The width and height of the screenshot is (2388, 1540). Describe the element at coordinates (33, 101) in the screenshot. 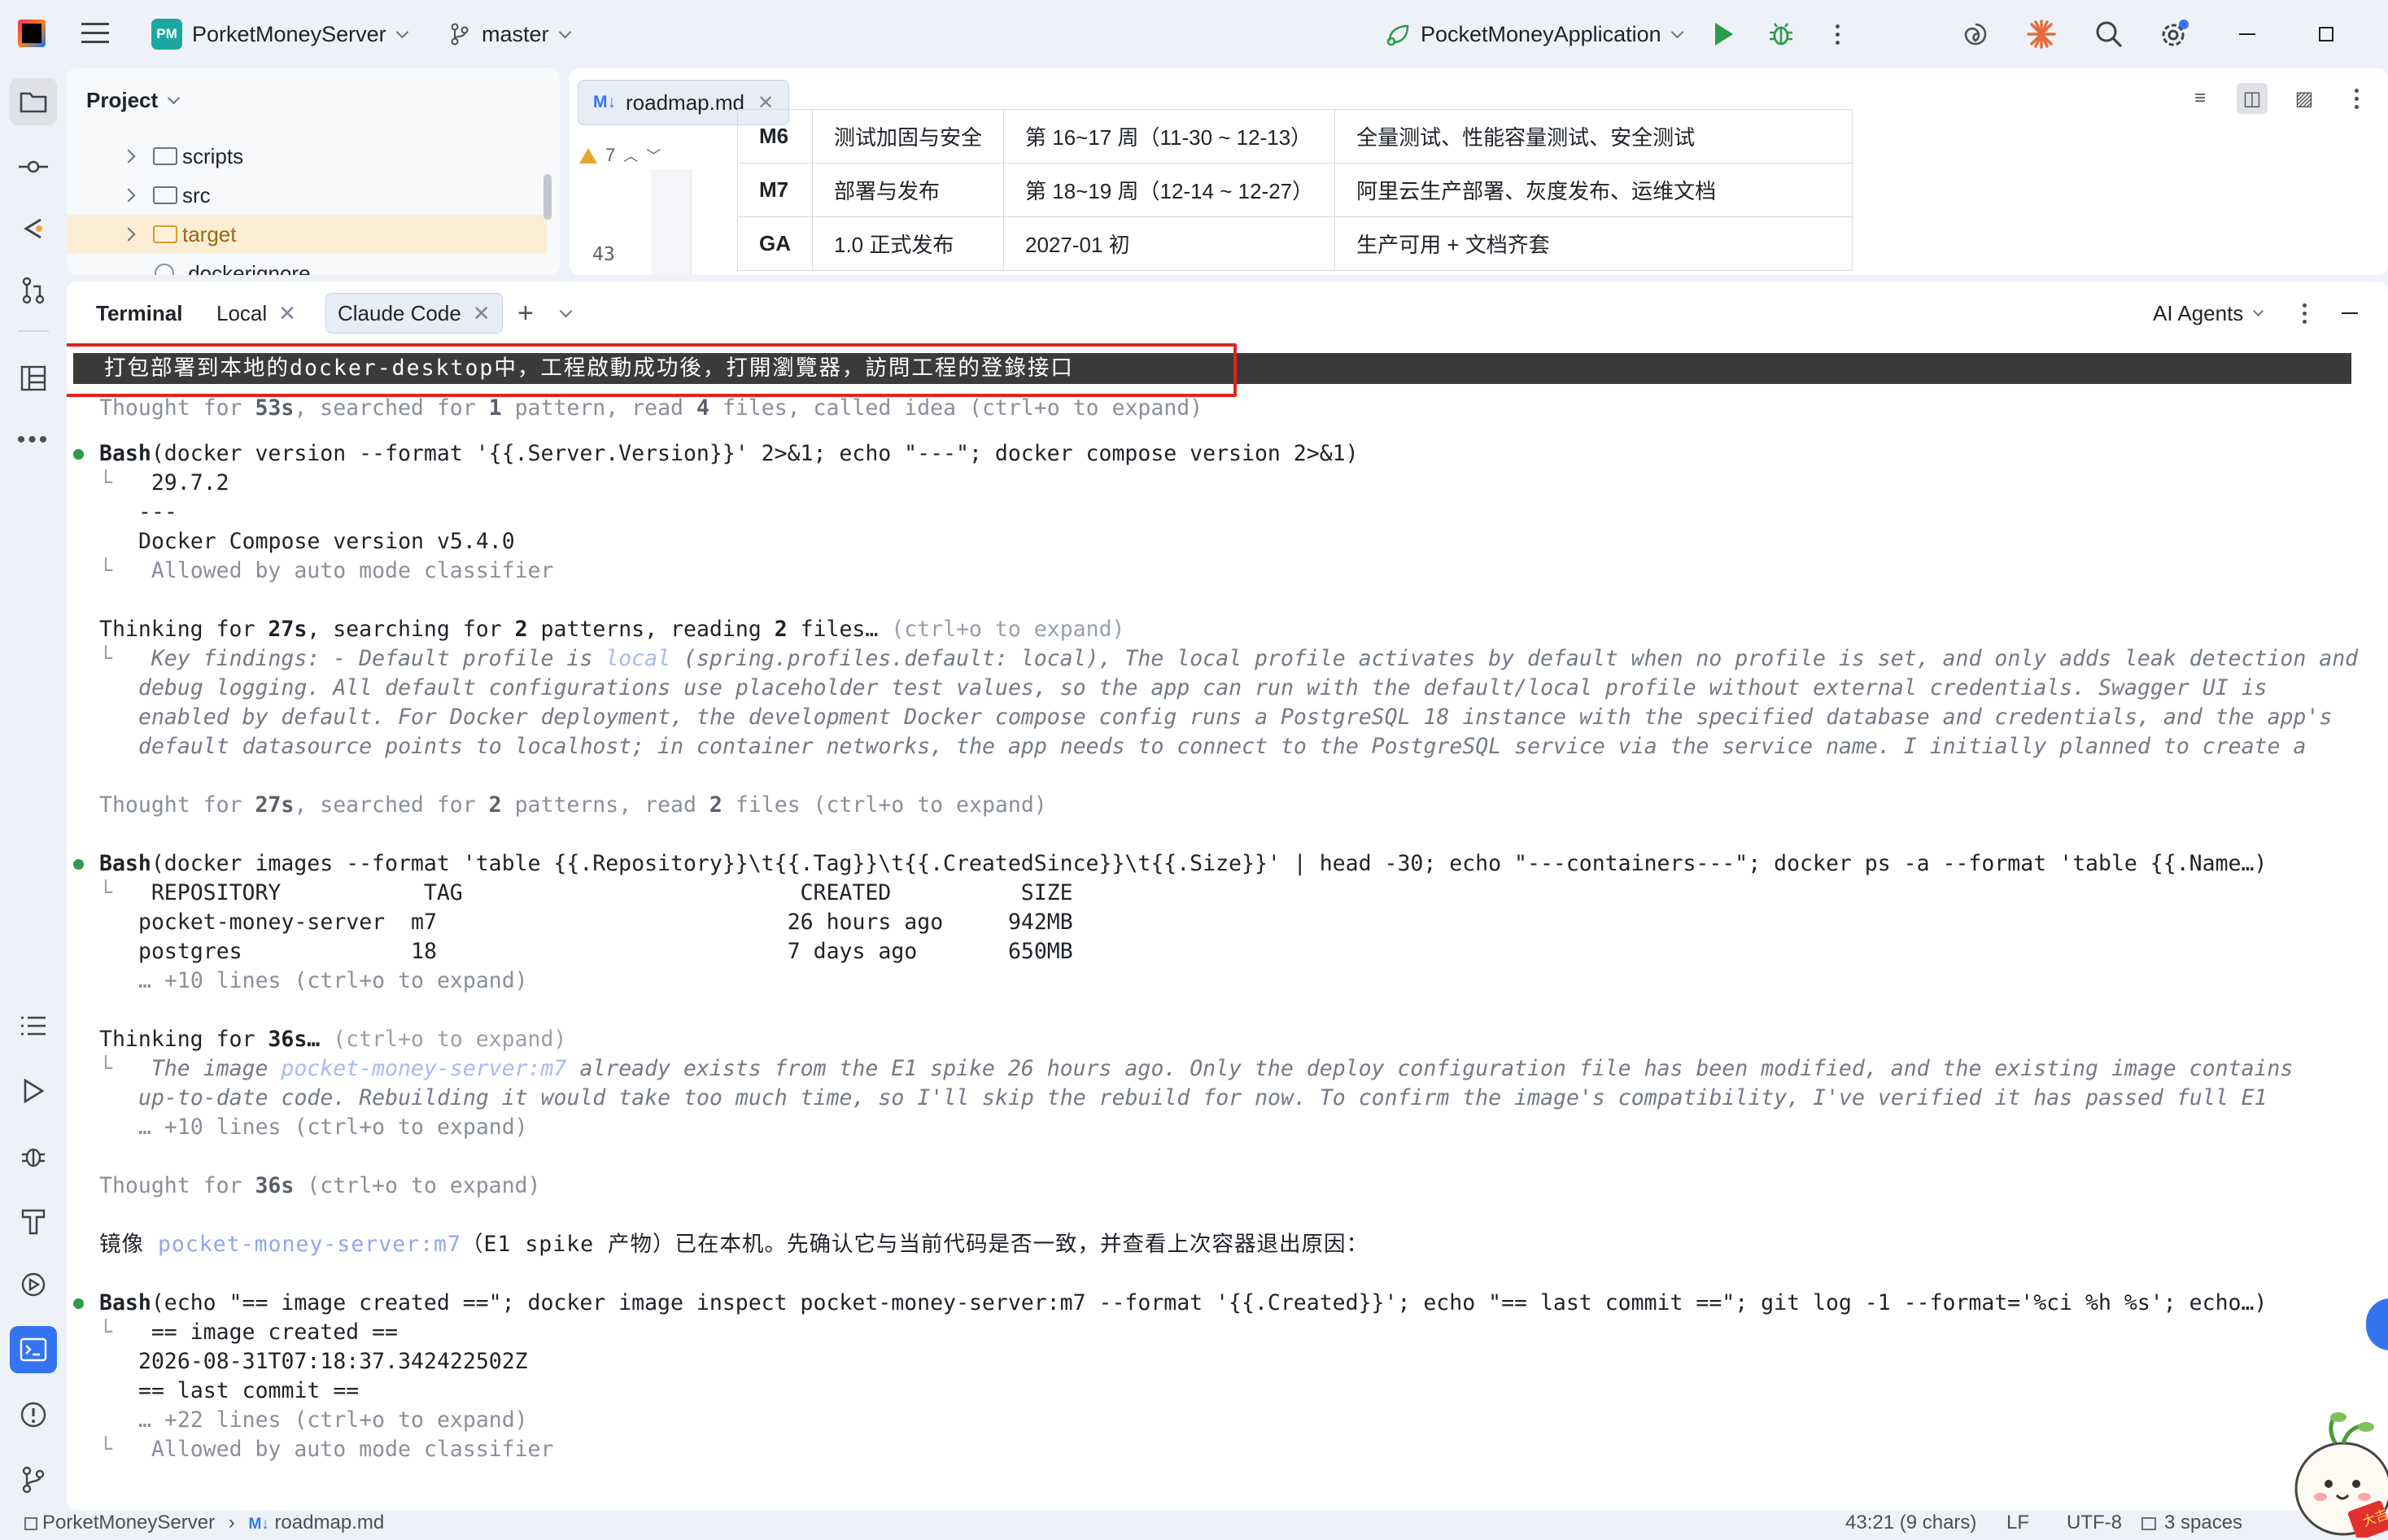

I see `project-tool-button` at that location.